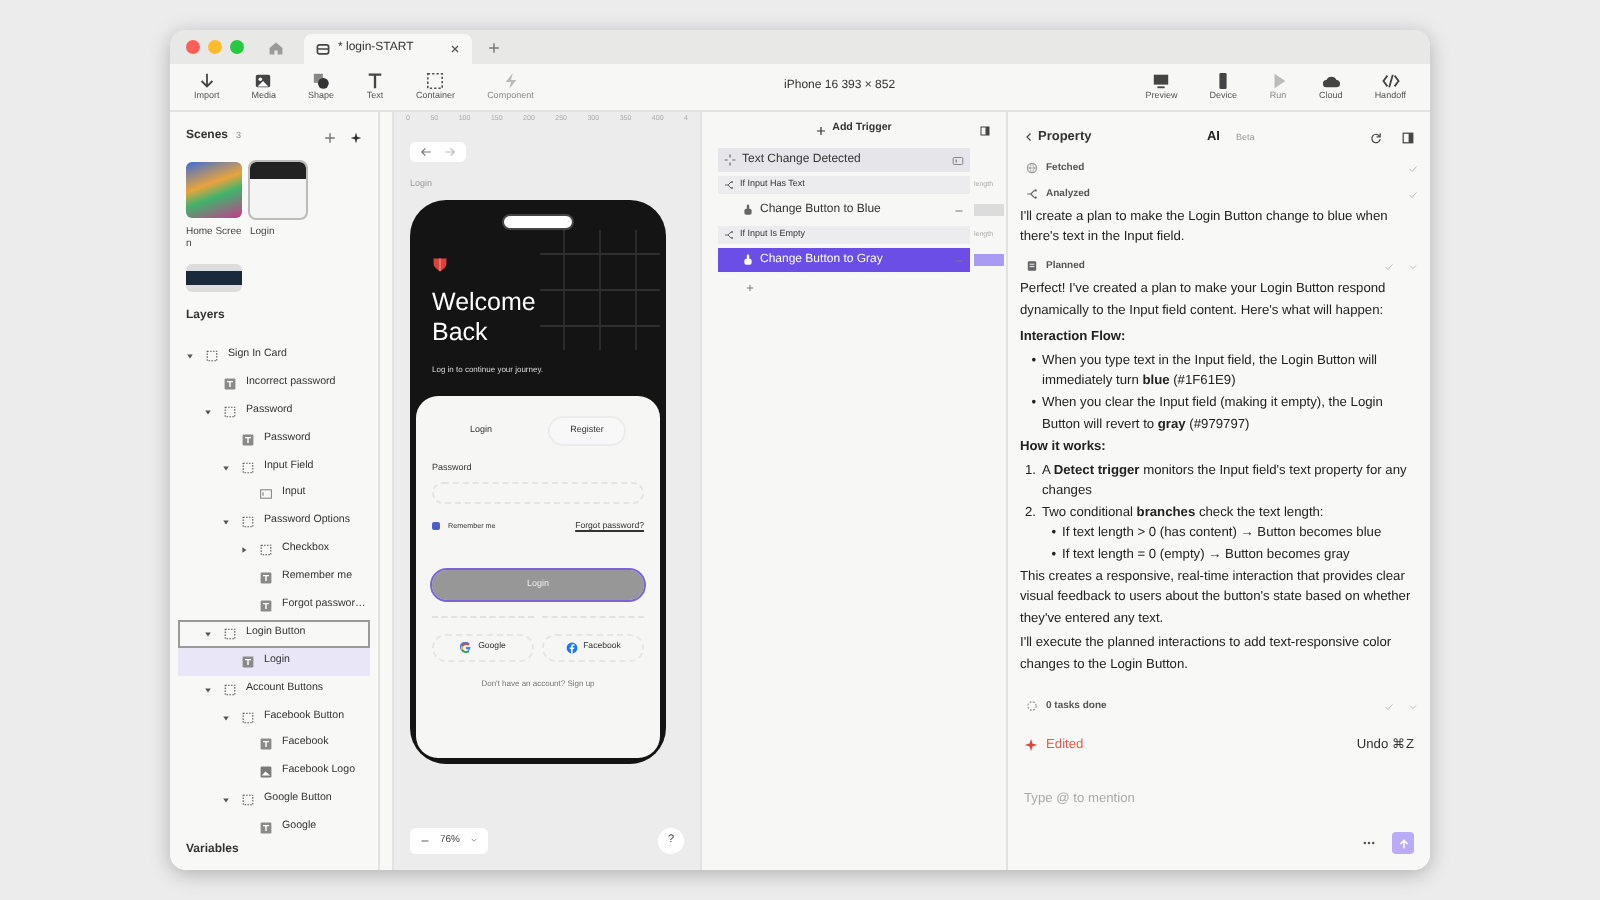  What do you see at coordinates (1032, 266) in the screenshot?
I see `list-icon` at bounding box center [1032, 266].